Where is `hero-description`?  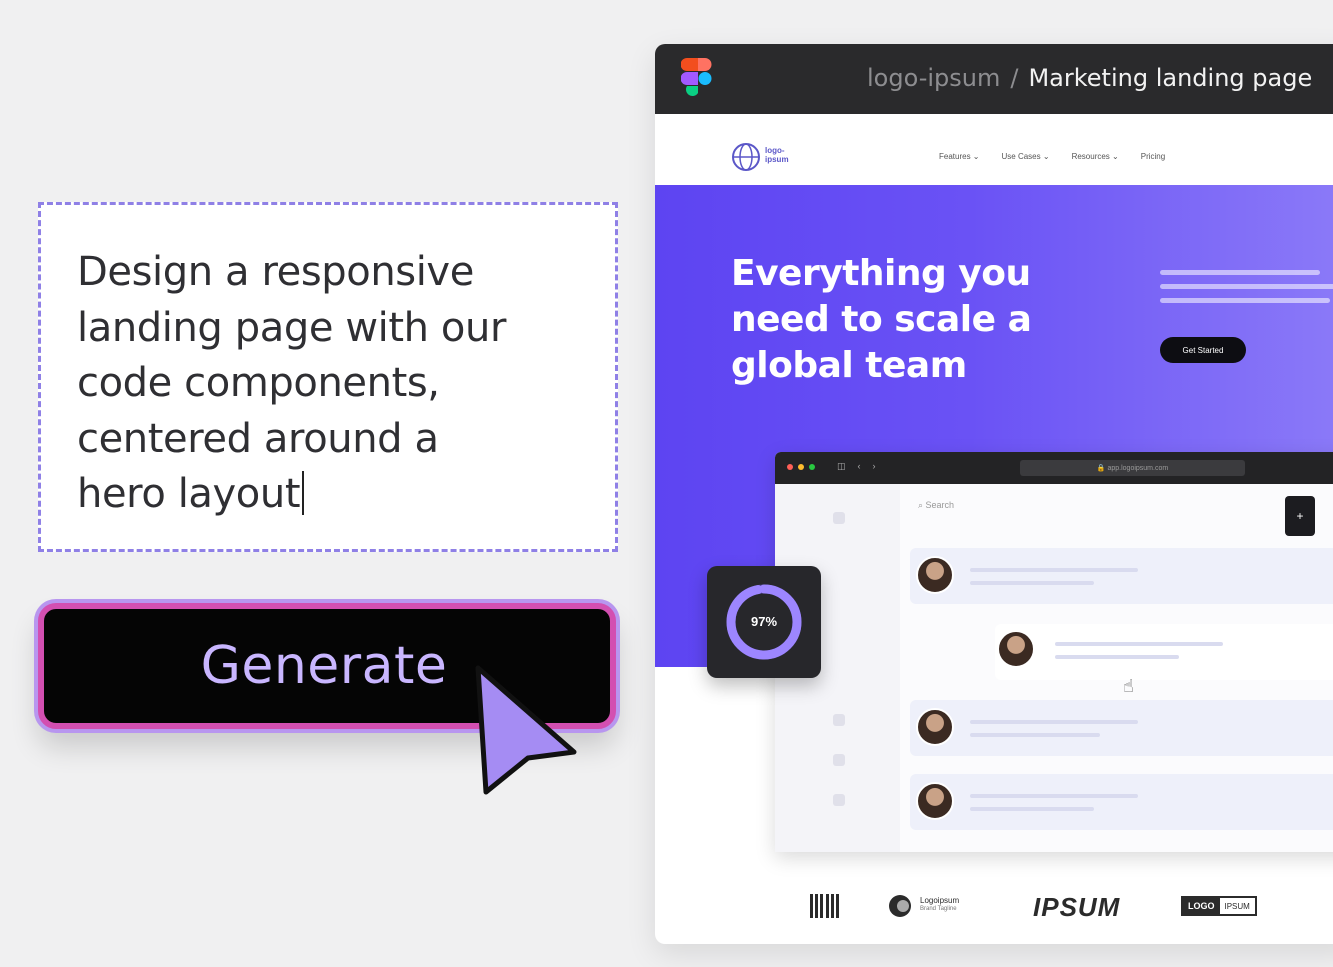 hero-description is located at coordinates (1246, 291).